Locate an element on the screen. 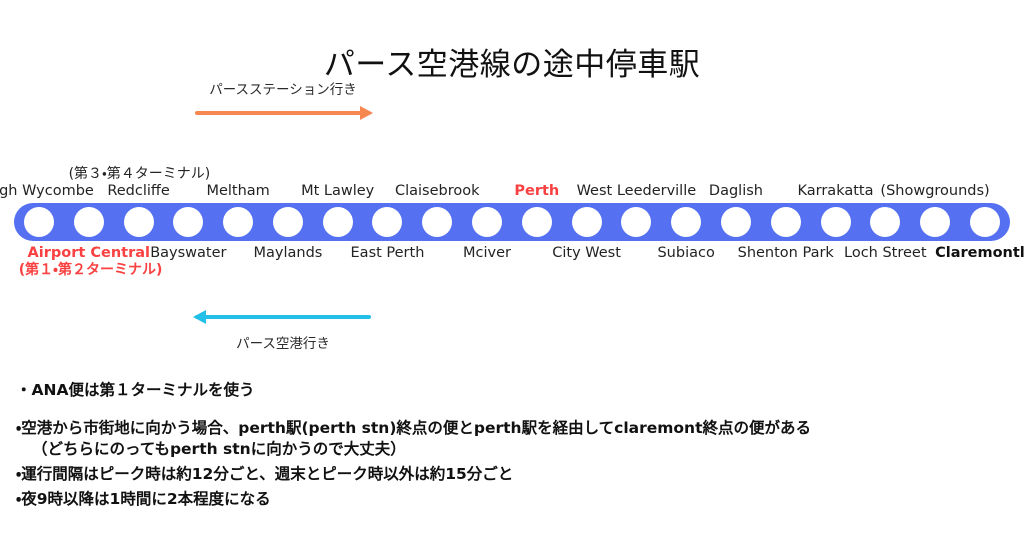 The width and height of the screenshot is (1024, 536). note-line: （どちらにのってもperth stnに向かうので大丈夫） is located at coordinates (219, 449).